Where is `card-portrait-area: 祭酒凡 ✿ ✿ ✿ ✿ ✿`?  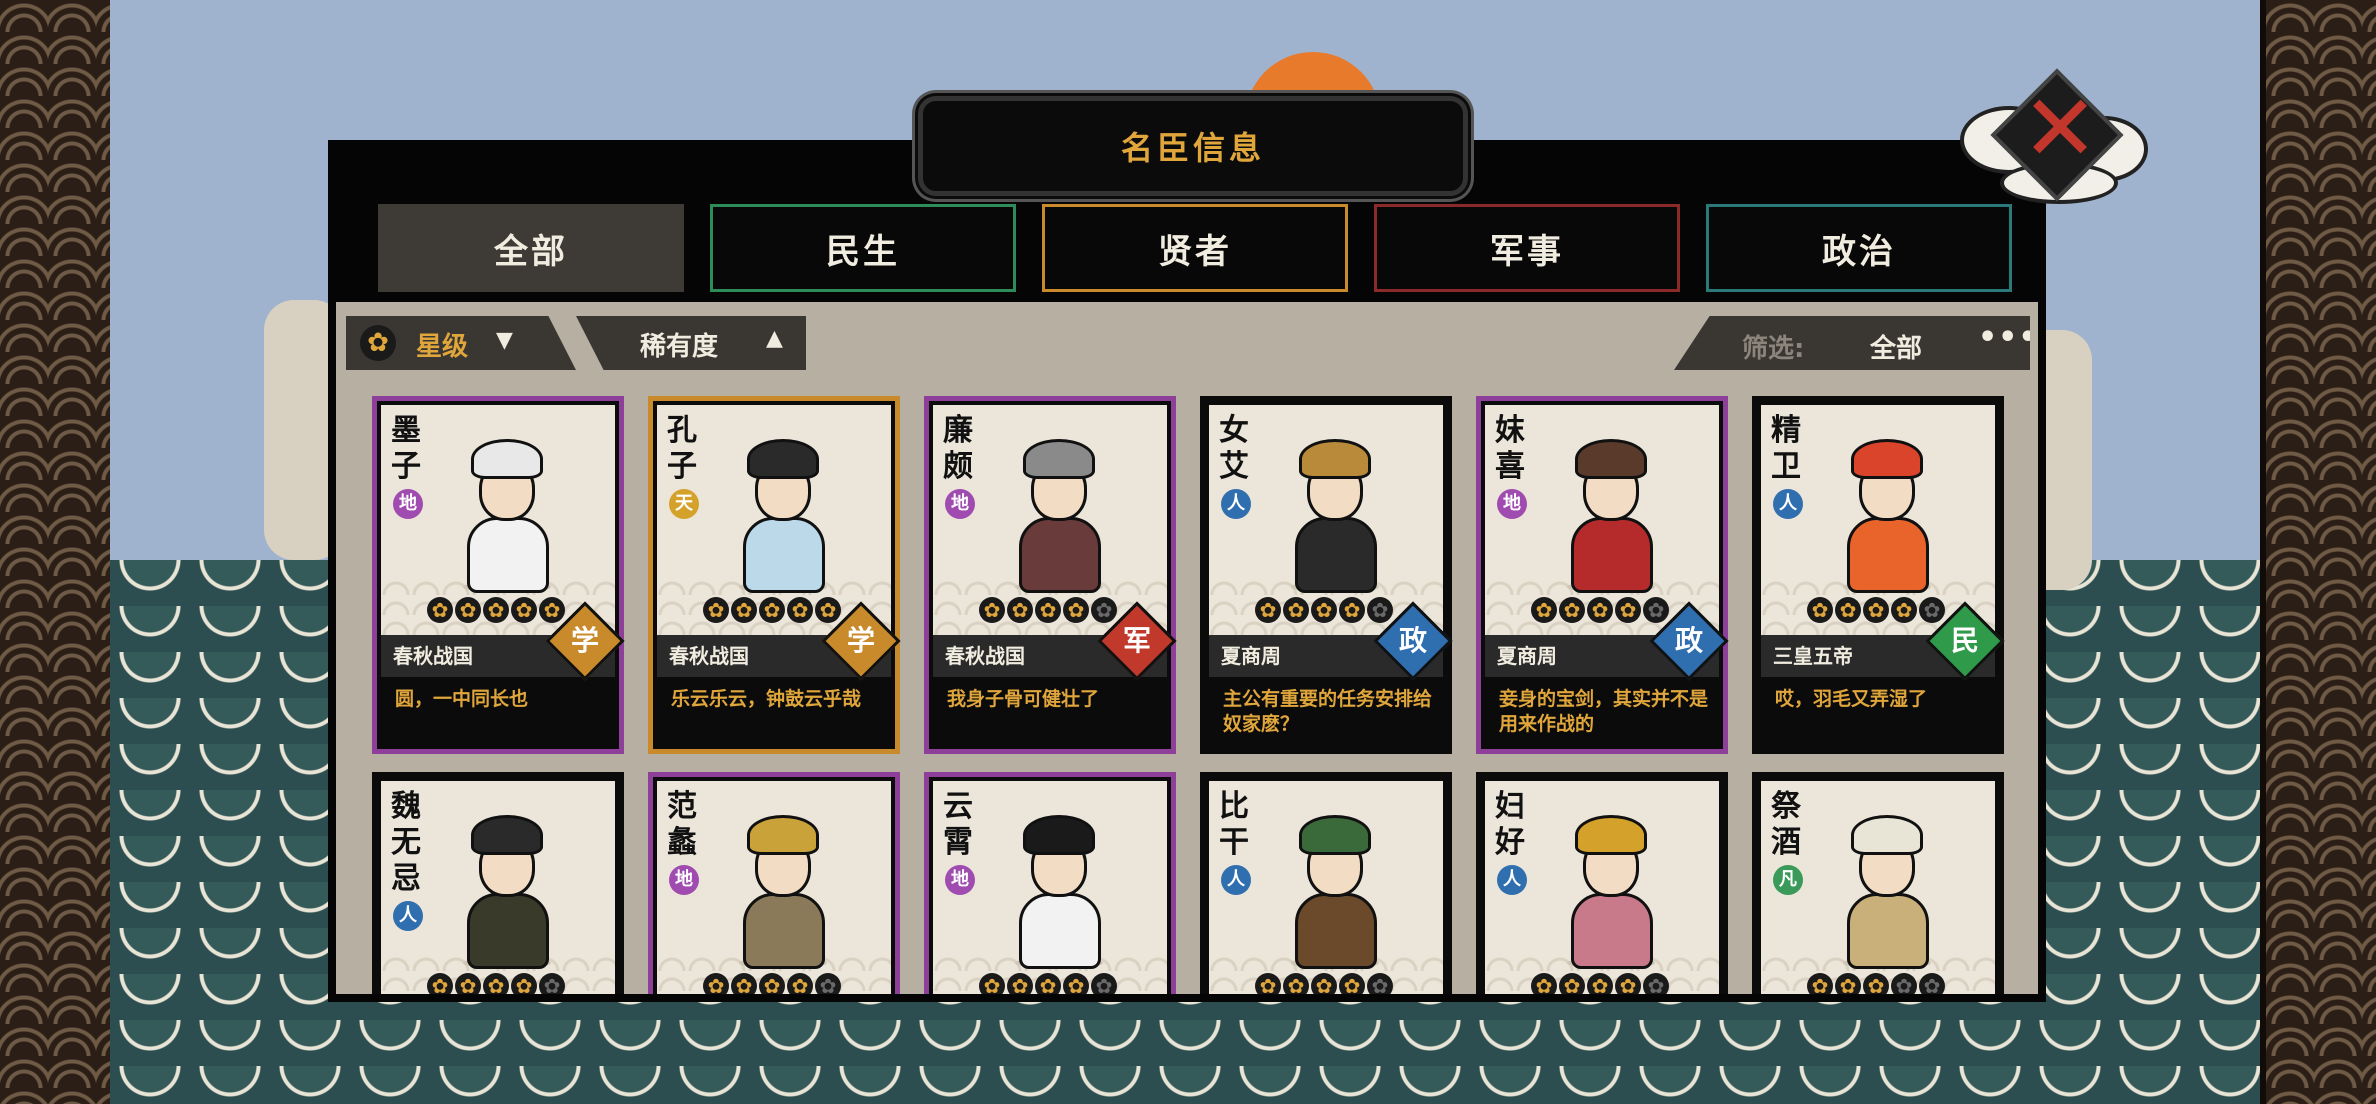
card-portrait-area: 祭酒凡 ✿ ✿ ✿ ✿ ✿ is located at coordinates (1878, 887).